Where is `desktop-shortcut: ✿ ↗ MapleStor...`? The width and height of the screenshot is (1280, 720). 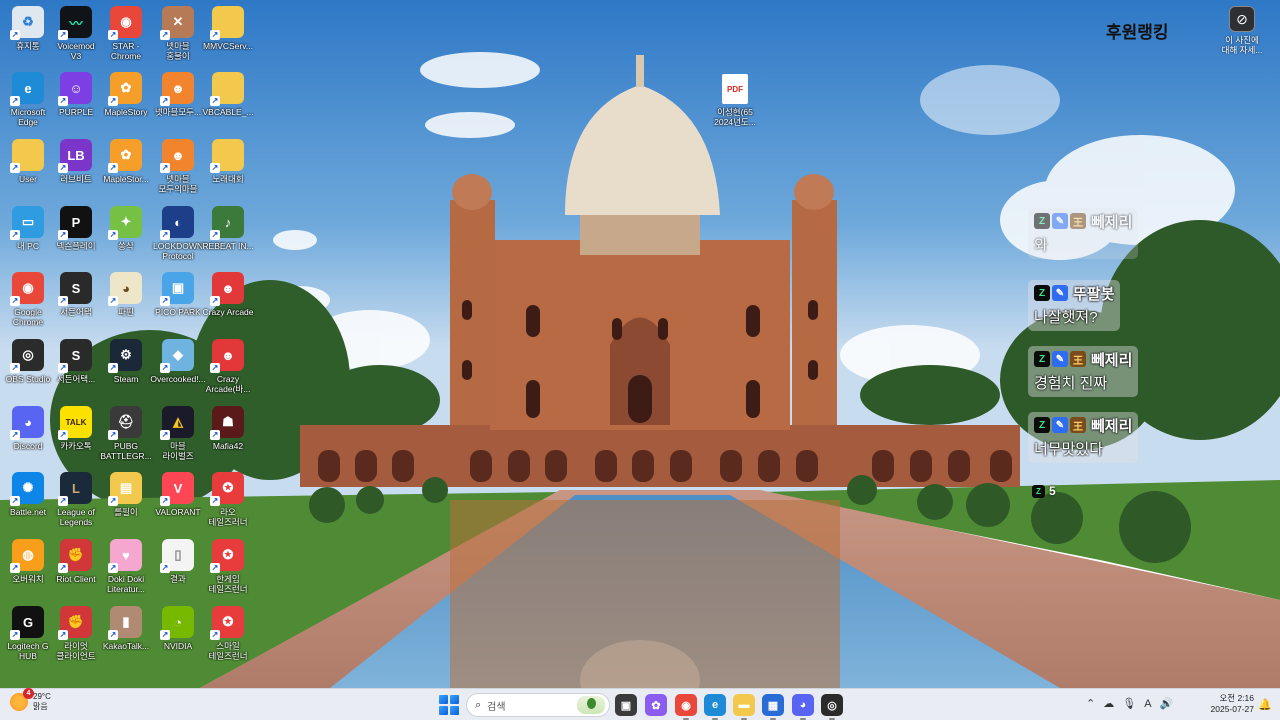
desktop-shortcut: ✿ ↗ MapleStor... is located at coordinates (126, 167).